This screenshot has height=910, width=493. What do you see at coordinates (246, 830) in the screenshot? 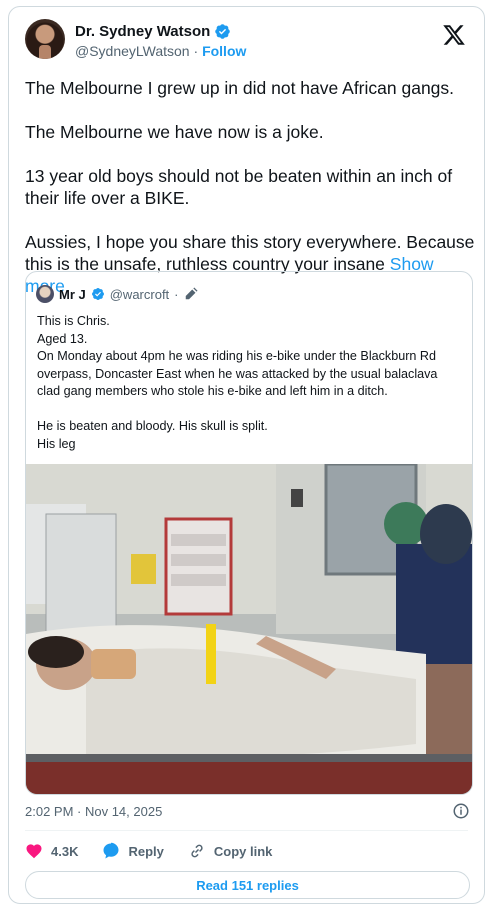
I see `divider` at bounding box center [246, 830].